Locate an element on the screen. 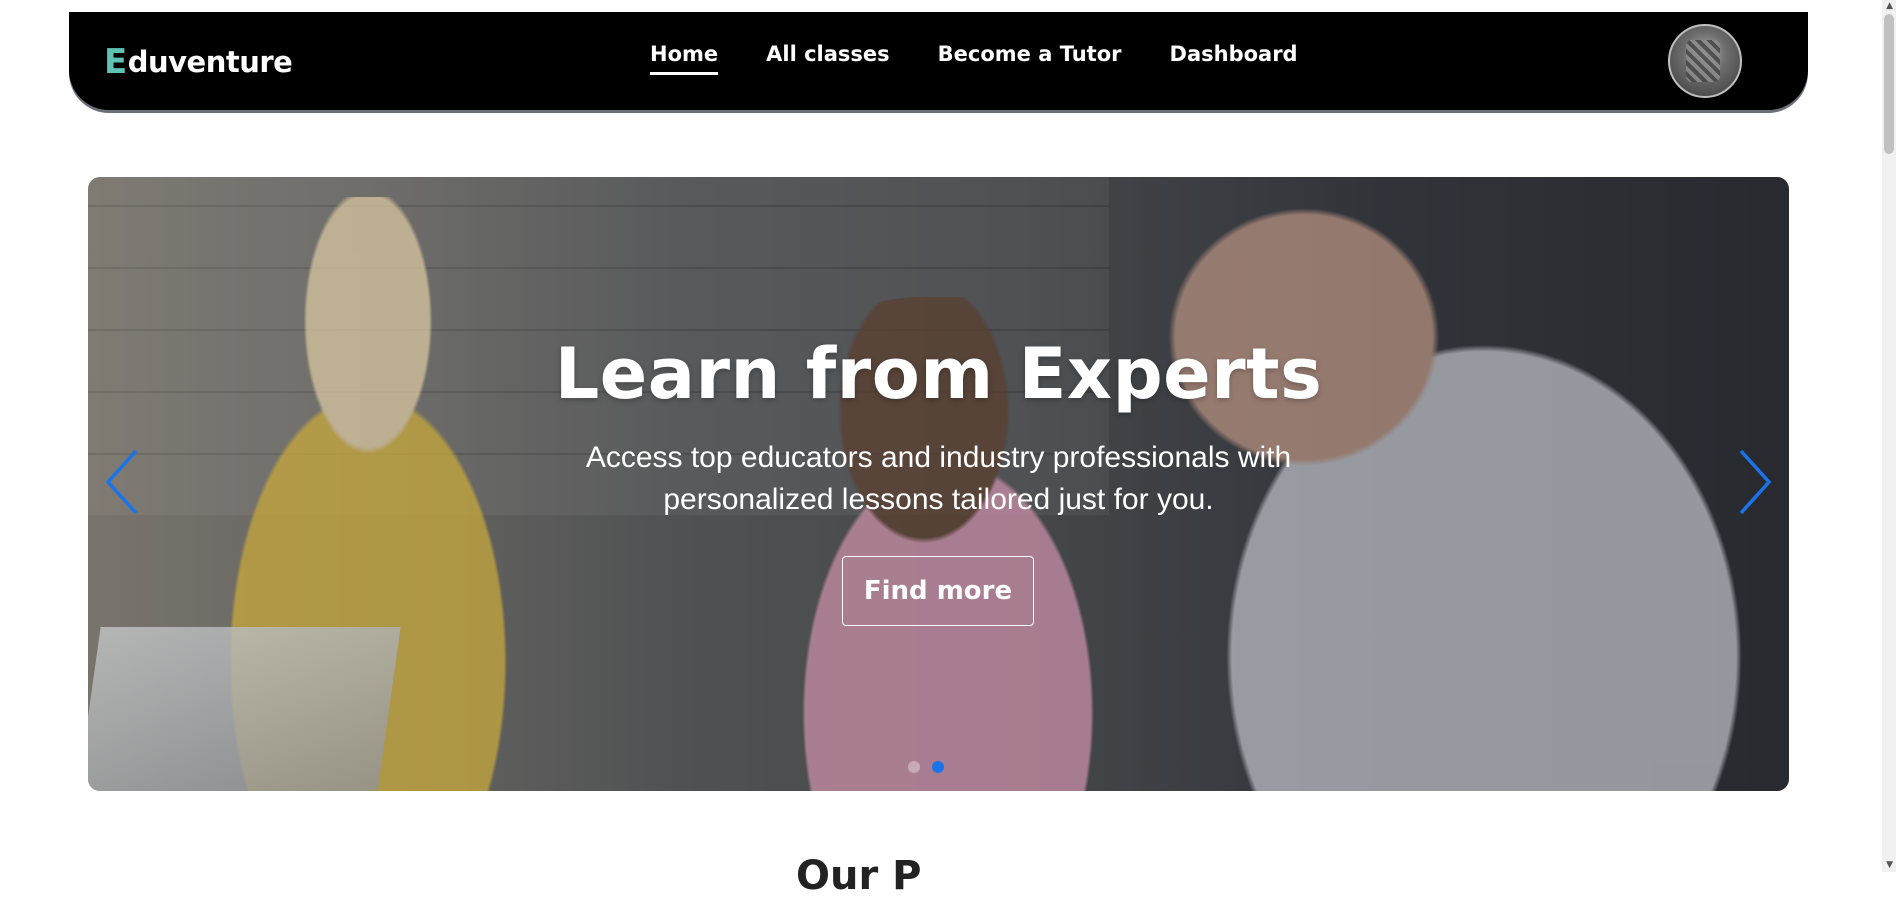 This screenshot has height=899, width=1896. find-more-button: Find more is located at coordinates (938, 591).